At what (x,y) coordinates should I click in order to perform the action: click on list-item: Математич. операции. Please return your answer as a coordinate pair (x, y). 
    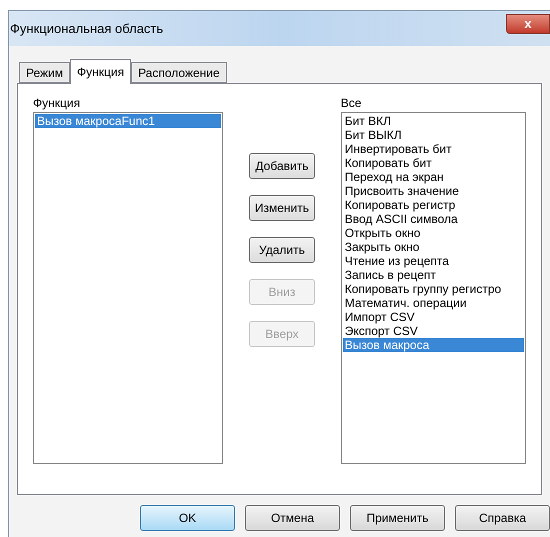
    Looking at the image, I should click on (433, 303).